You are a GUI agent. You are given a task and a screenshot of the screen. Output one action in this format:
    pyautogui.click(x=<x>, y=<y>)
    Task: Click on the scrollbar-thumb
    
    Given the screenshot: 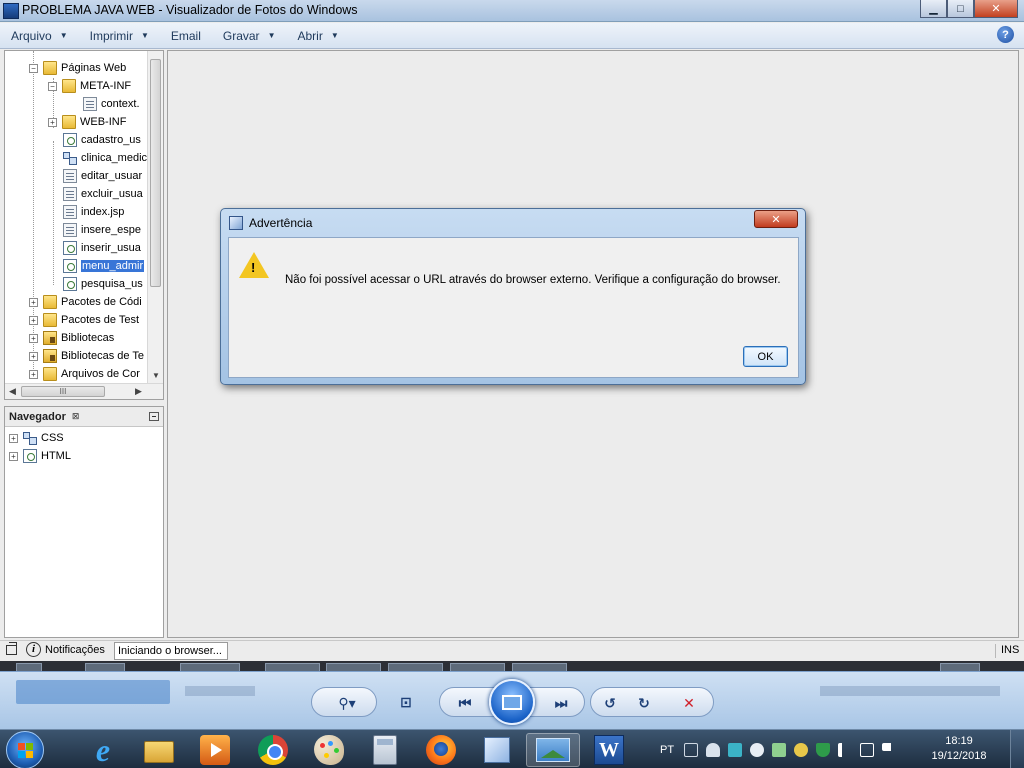 What is the action you would take?
    pyautogui.click(x=155, y=173)
    